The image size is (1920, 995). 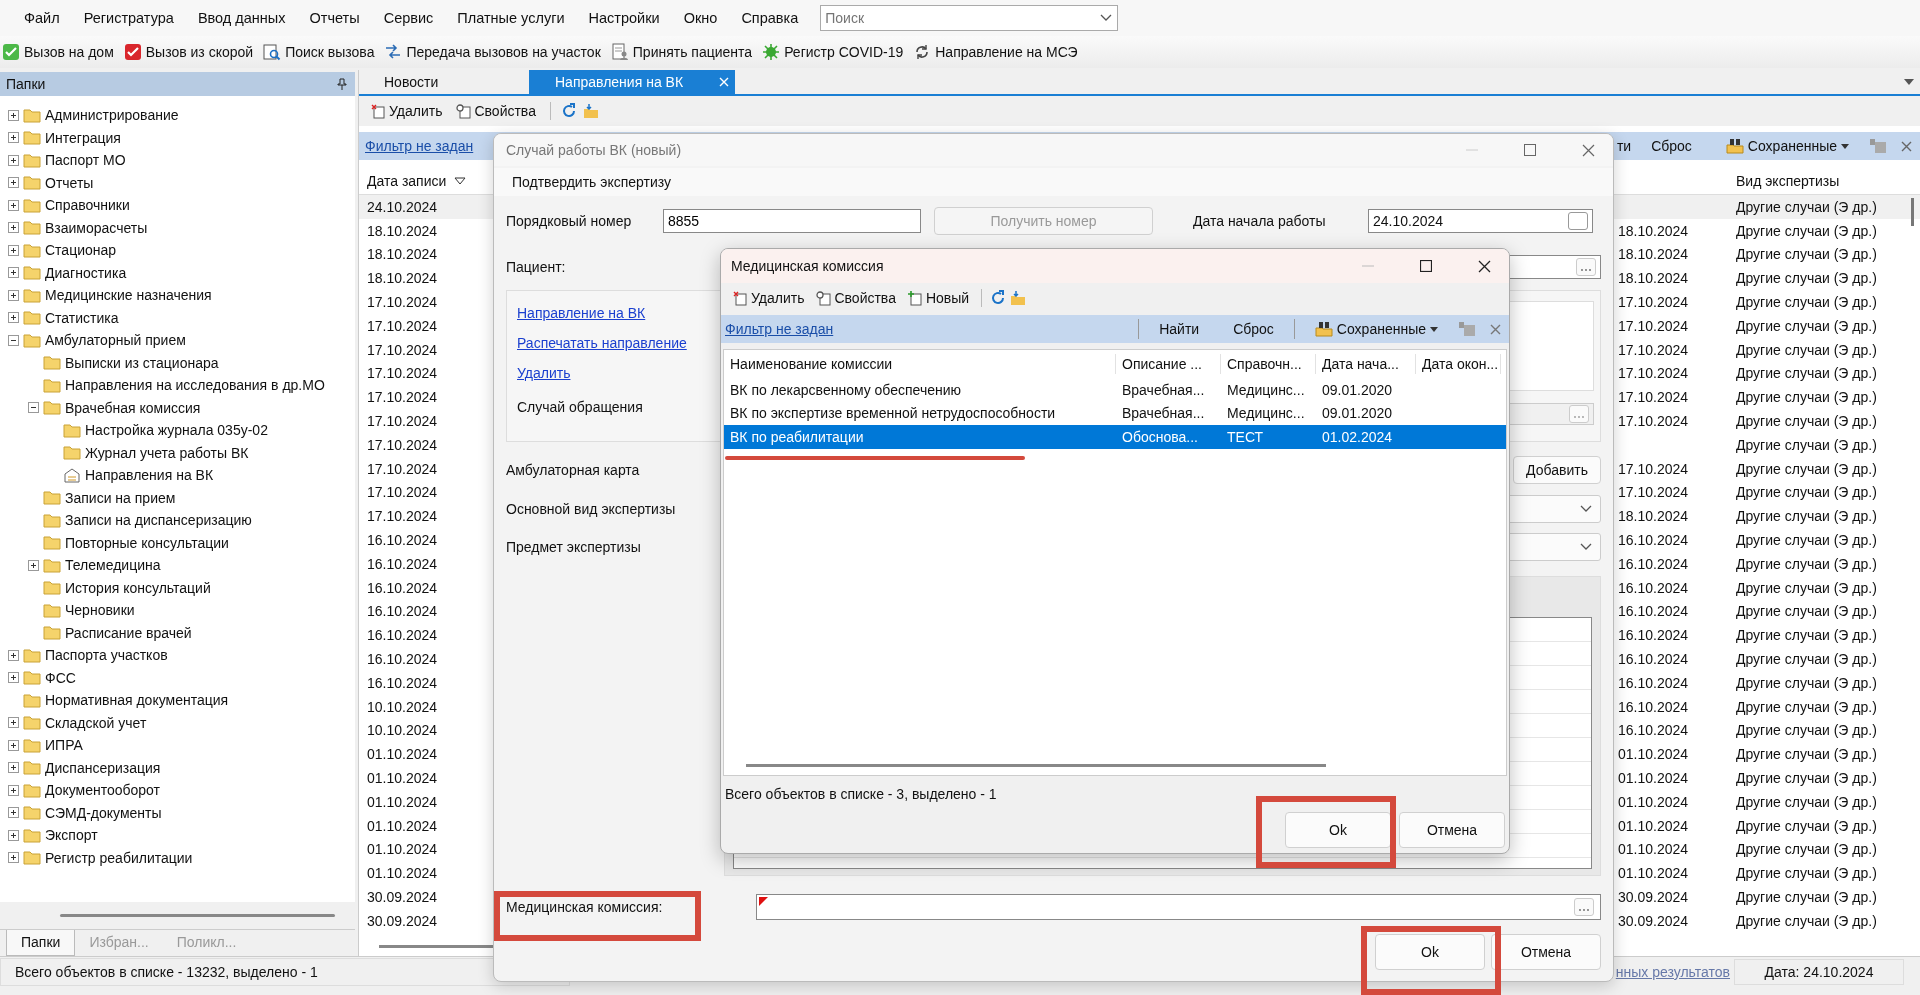 What do you see at coordinates (425, 181) in the screenshot?
I see `column-header: Дата записи` at bounding box center [425, 181].